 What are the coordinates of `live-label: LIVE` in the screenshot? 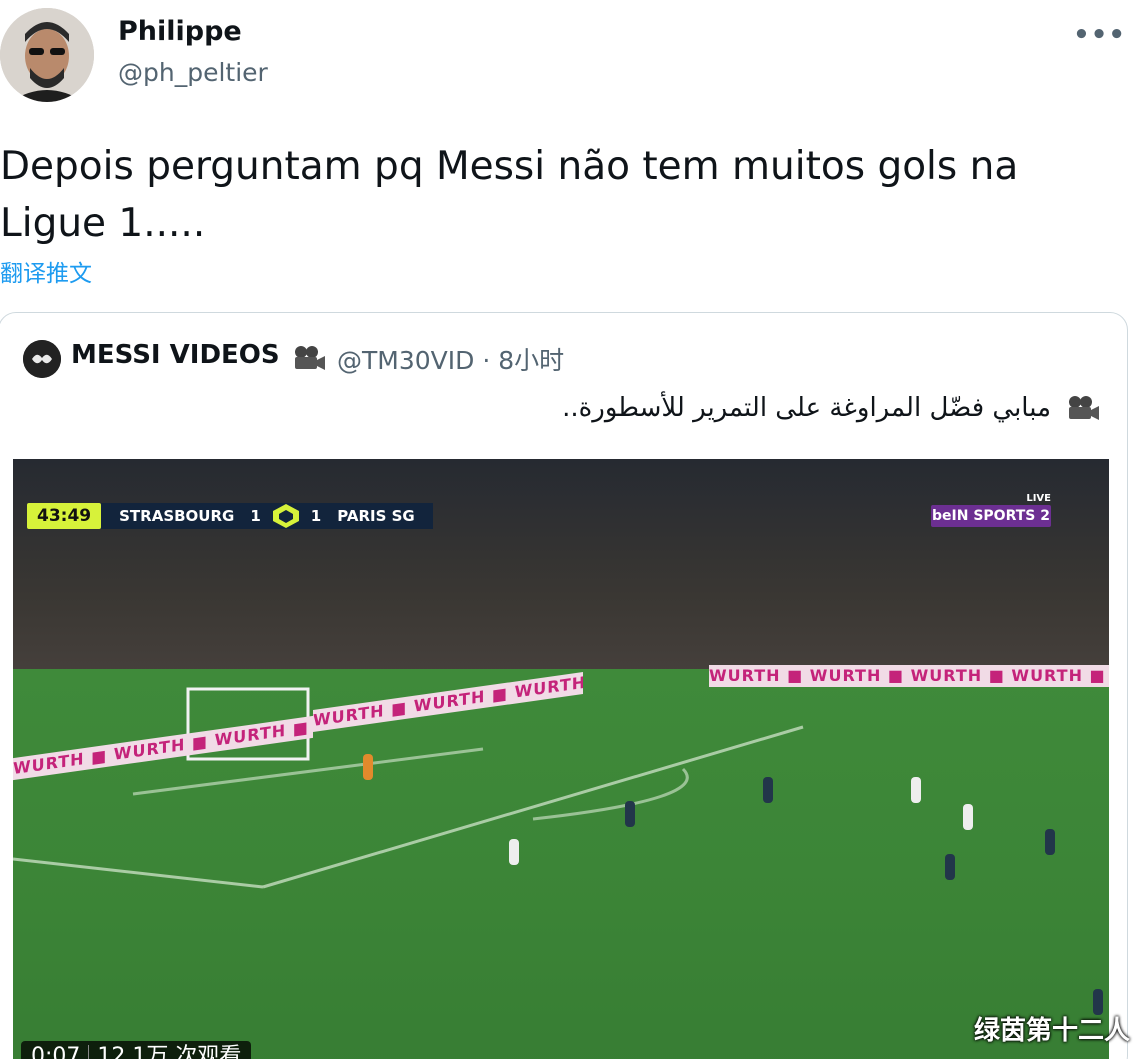 It's located at (1038, 498).